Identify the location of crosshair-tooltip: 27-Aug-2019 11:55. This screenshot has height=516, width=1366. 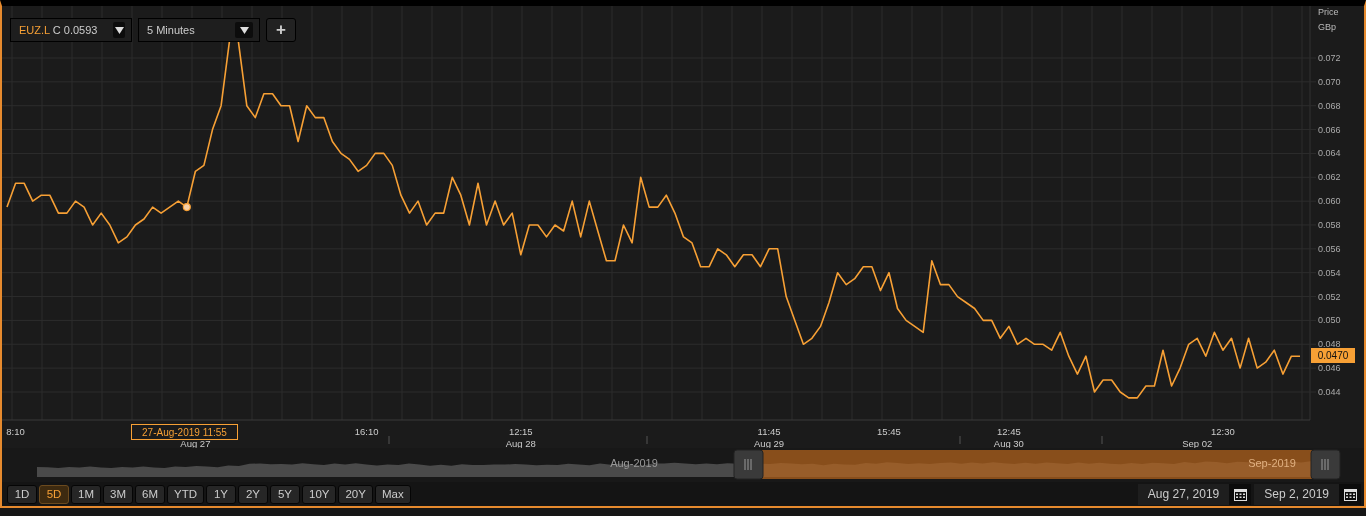
(184, 432).